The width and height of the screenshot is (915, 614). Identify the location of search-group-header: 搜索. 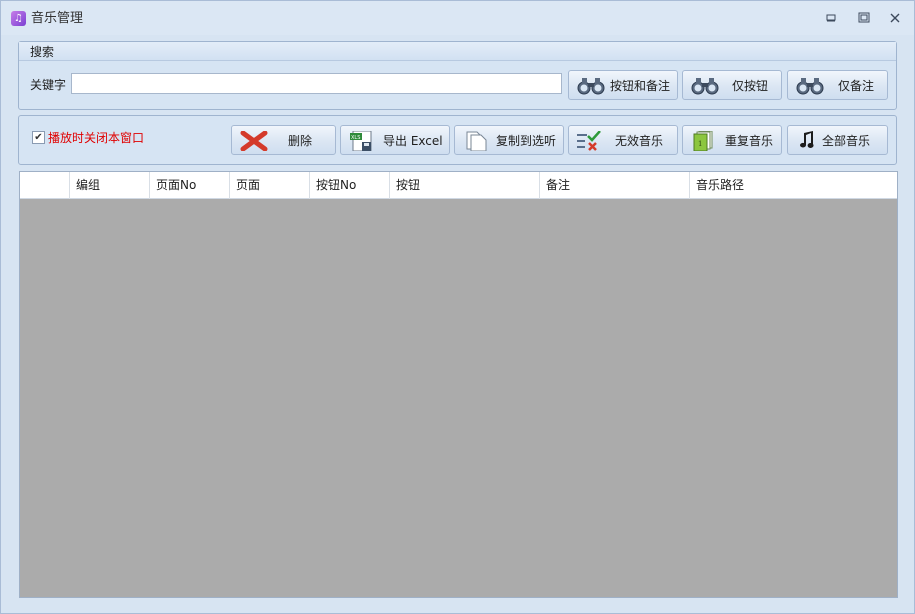
(457, 51).